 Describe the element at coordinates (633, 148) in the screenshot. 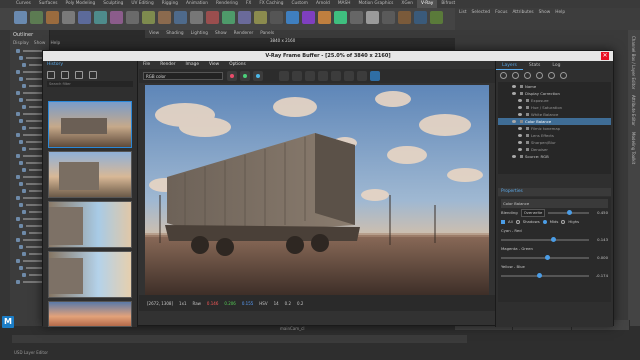

I see `side-tab: Modeling Toolkit` at that location.